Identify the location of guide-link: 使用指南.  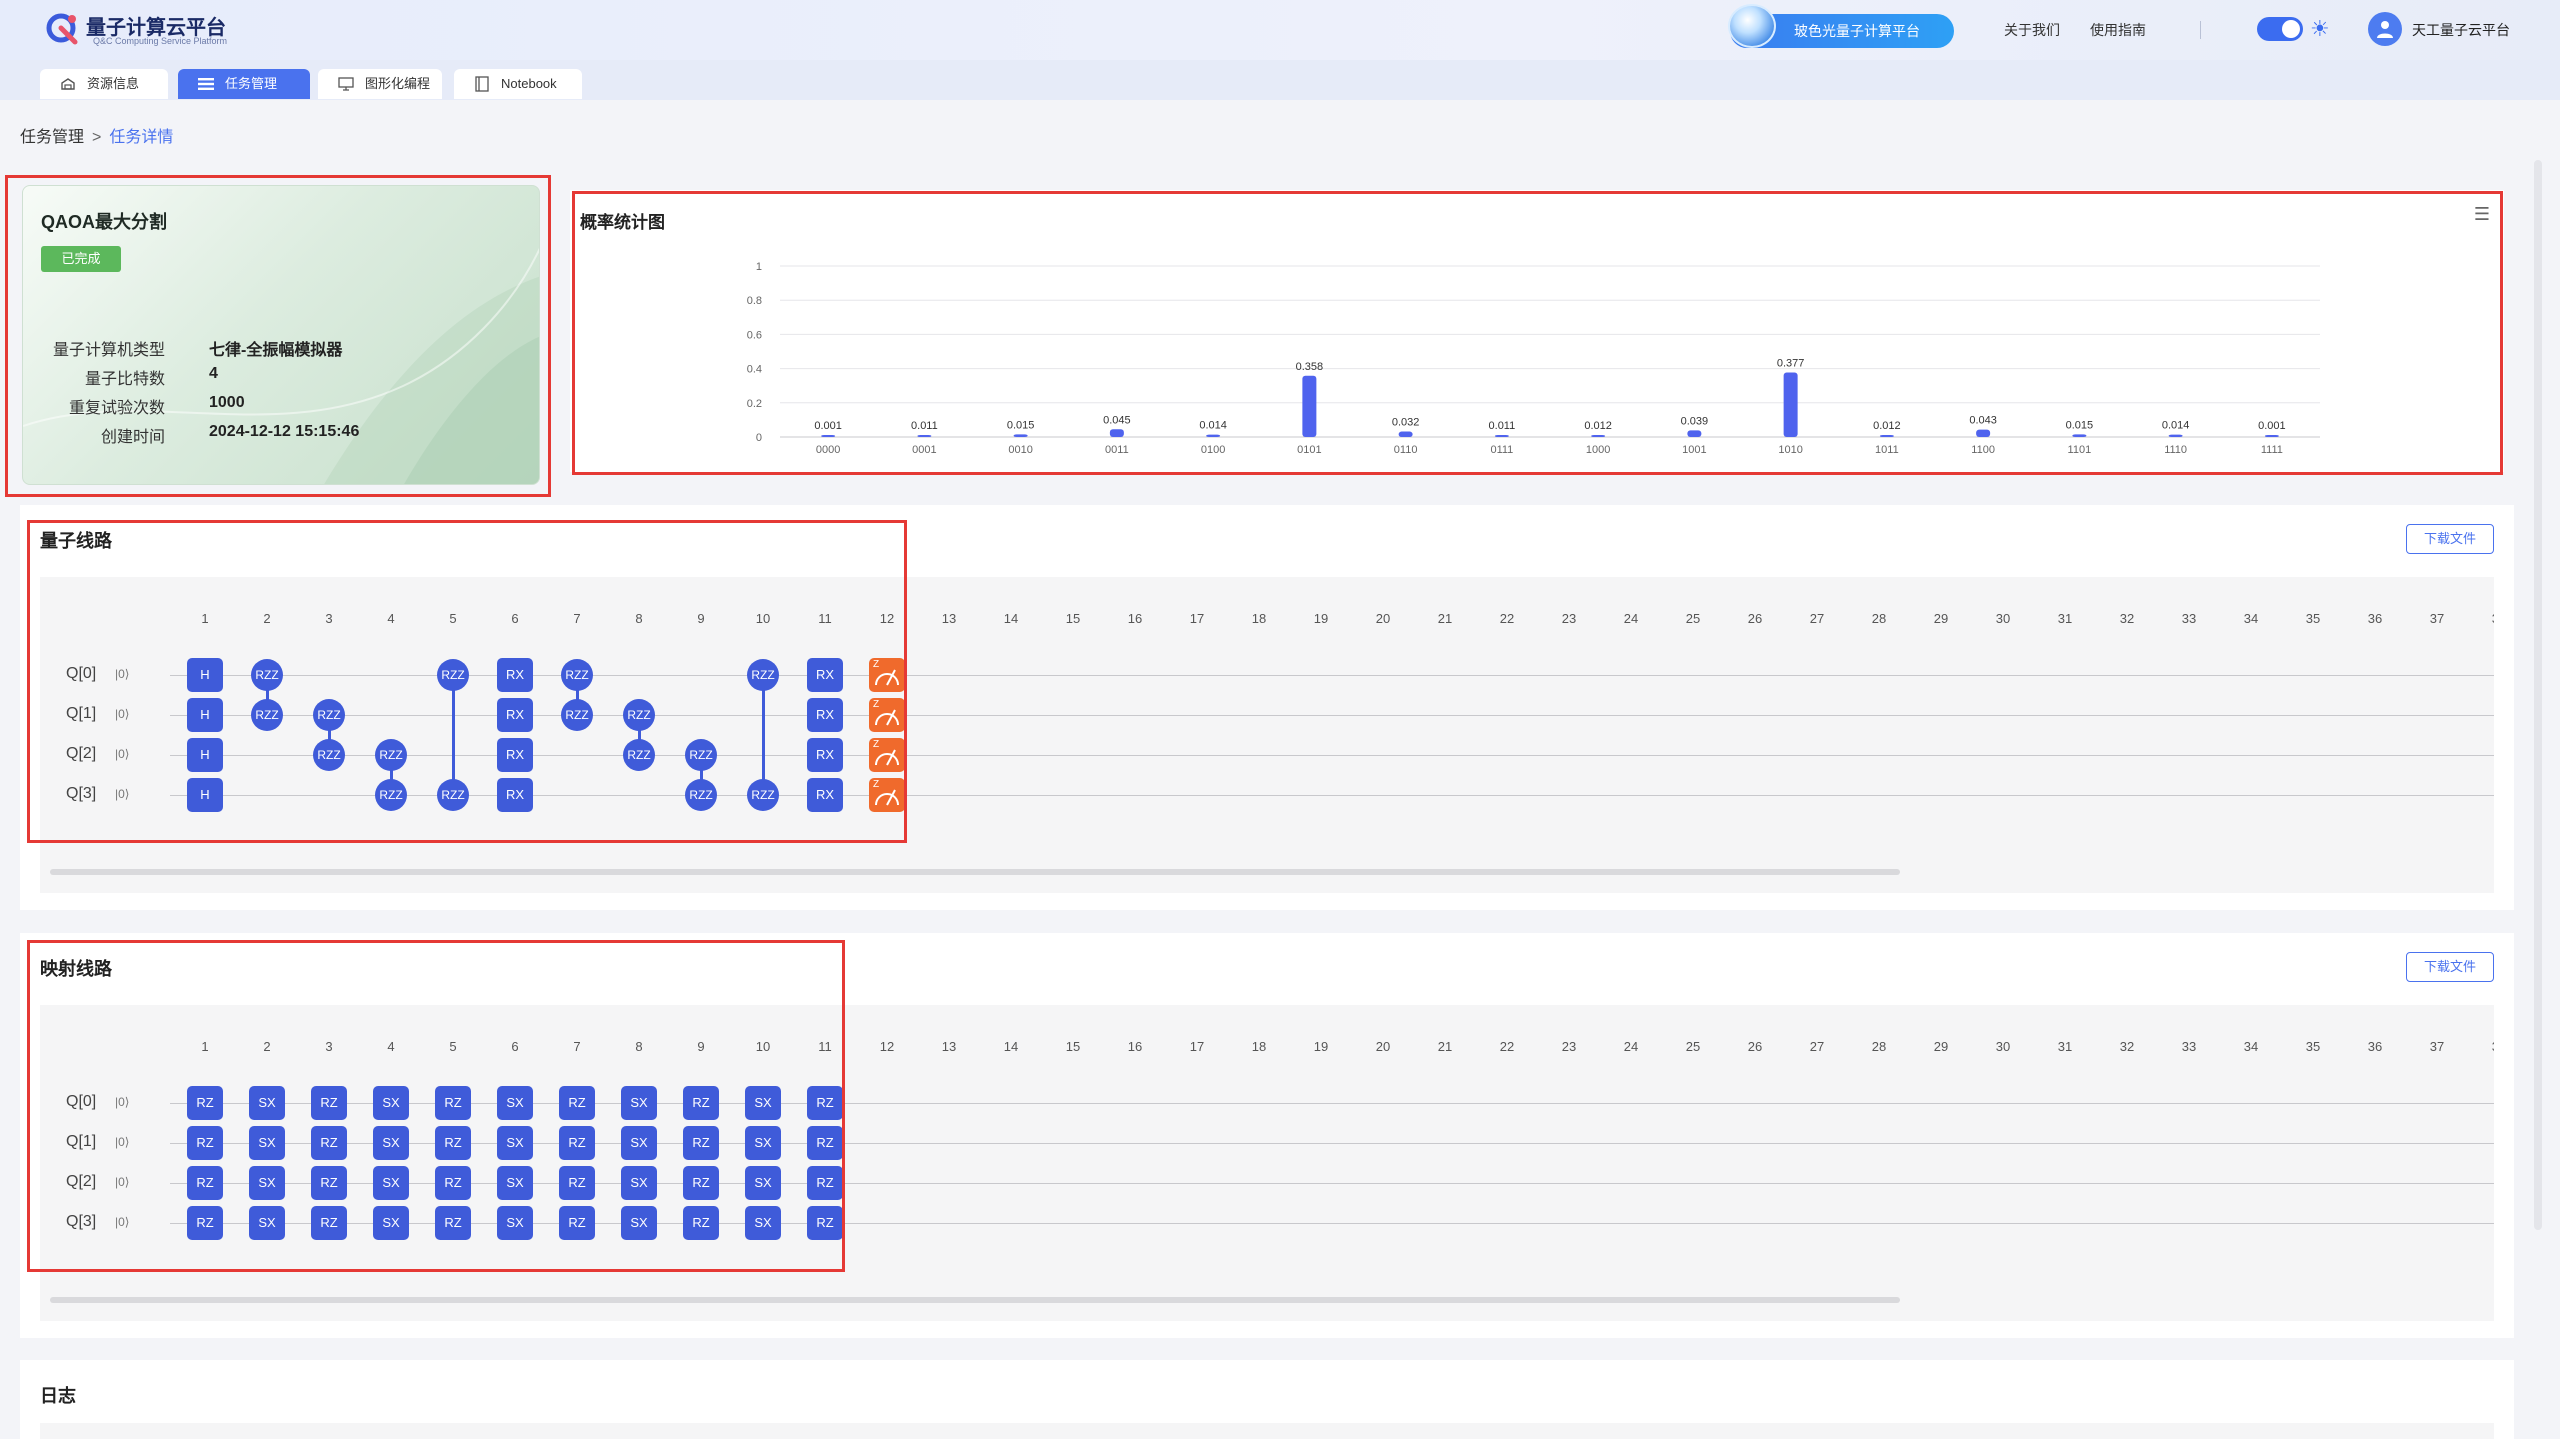
(2118, 30).